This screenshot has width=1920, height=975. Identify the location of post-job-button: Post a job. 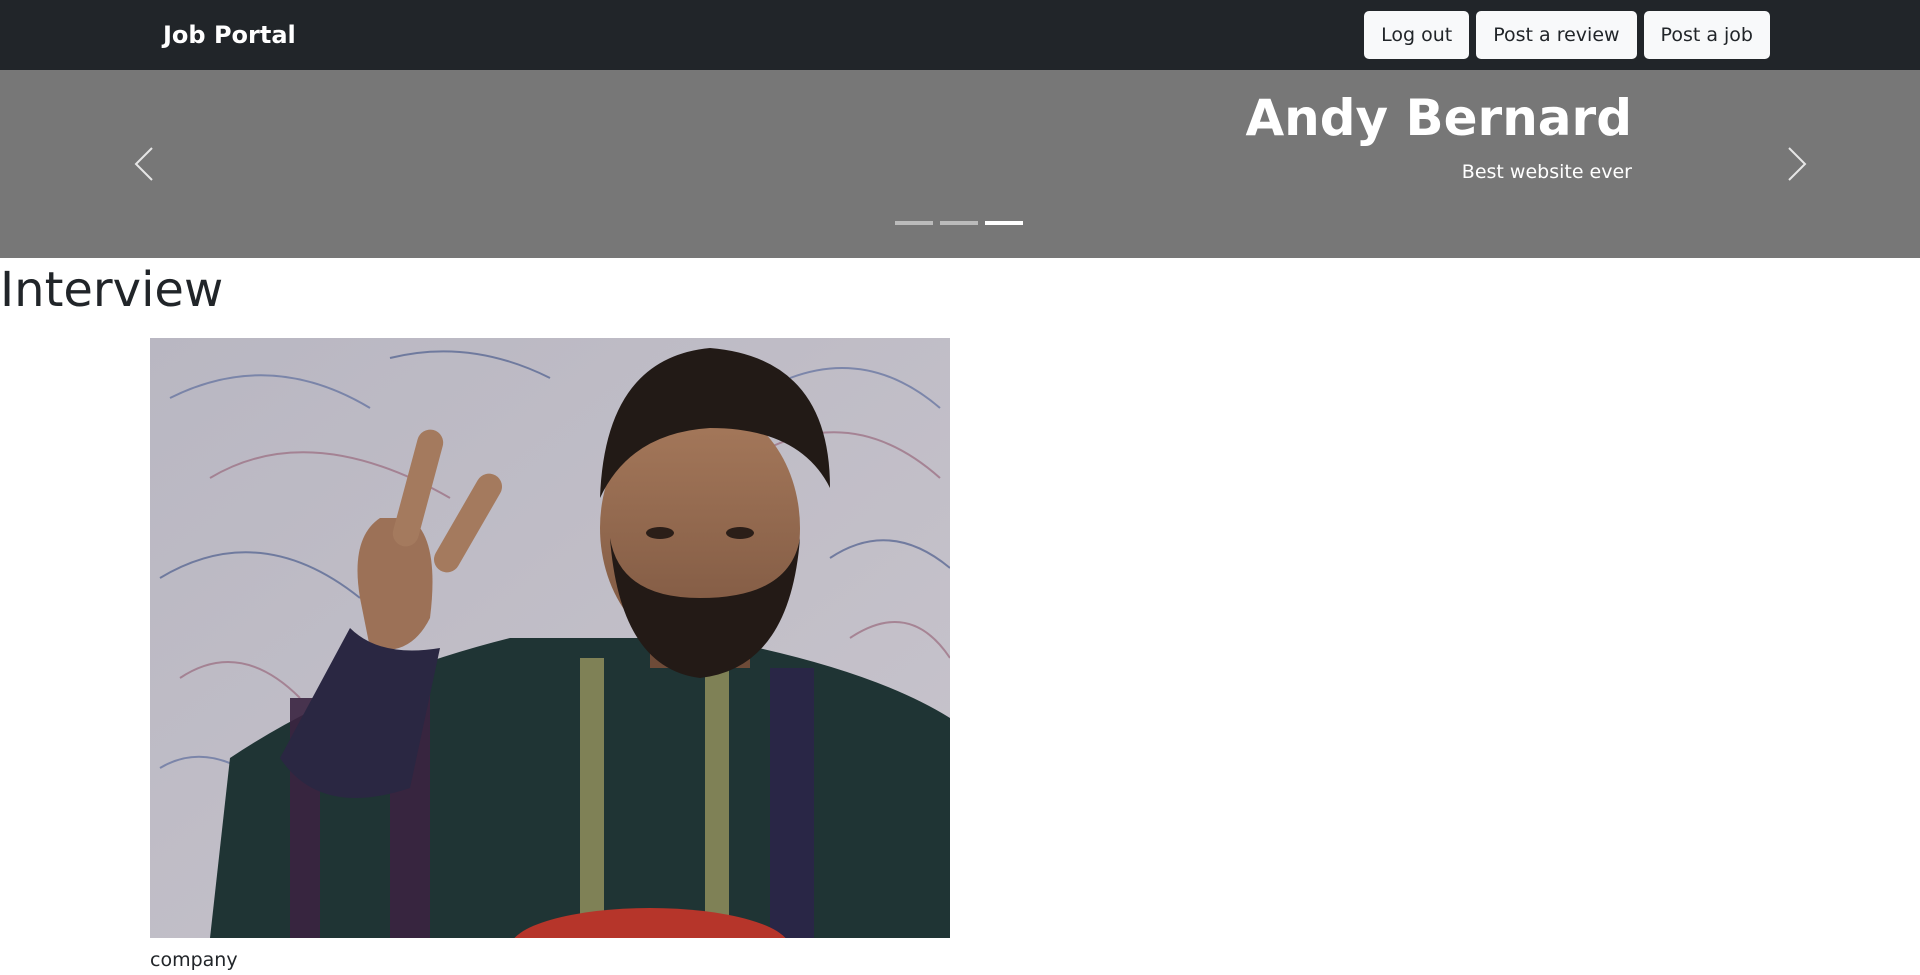
(1706, 35).